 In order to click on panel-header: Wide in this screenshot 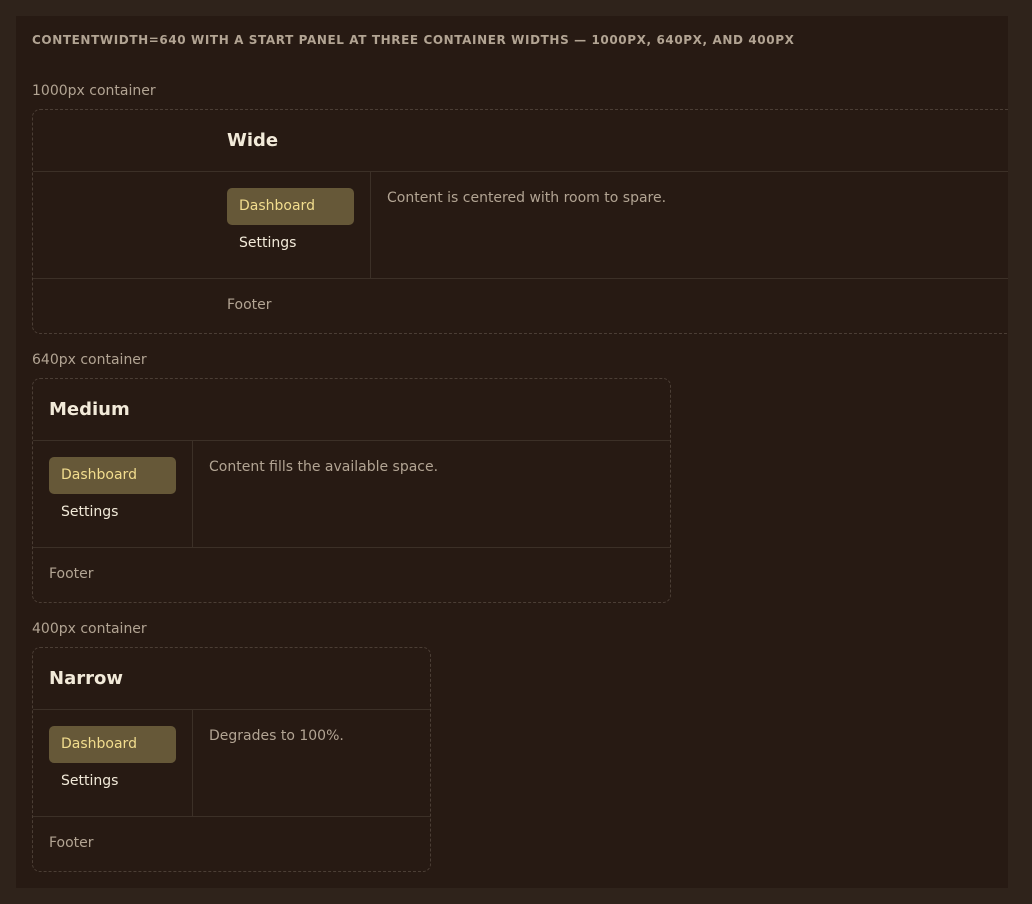, I will do `click(520, 141)`.